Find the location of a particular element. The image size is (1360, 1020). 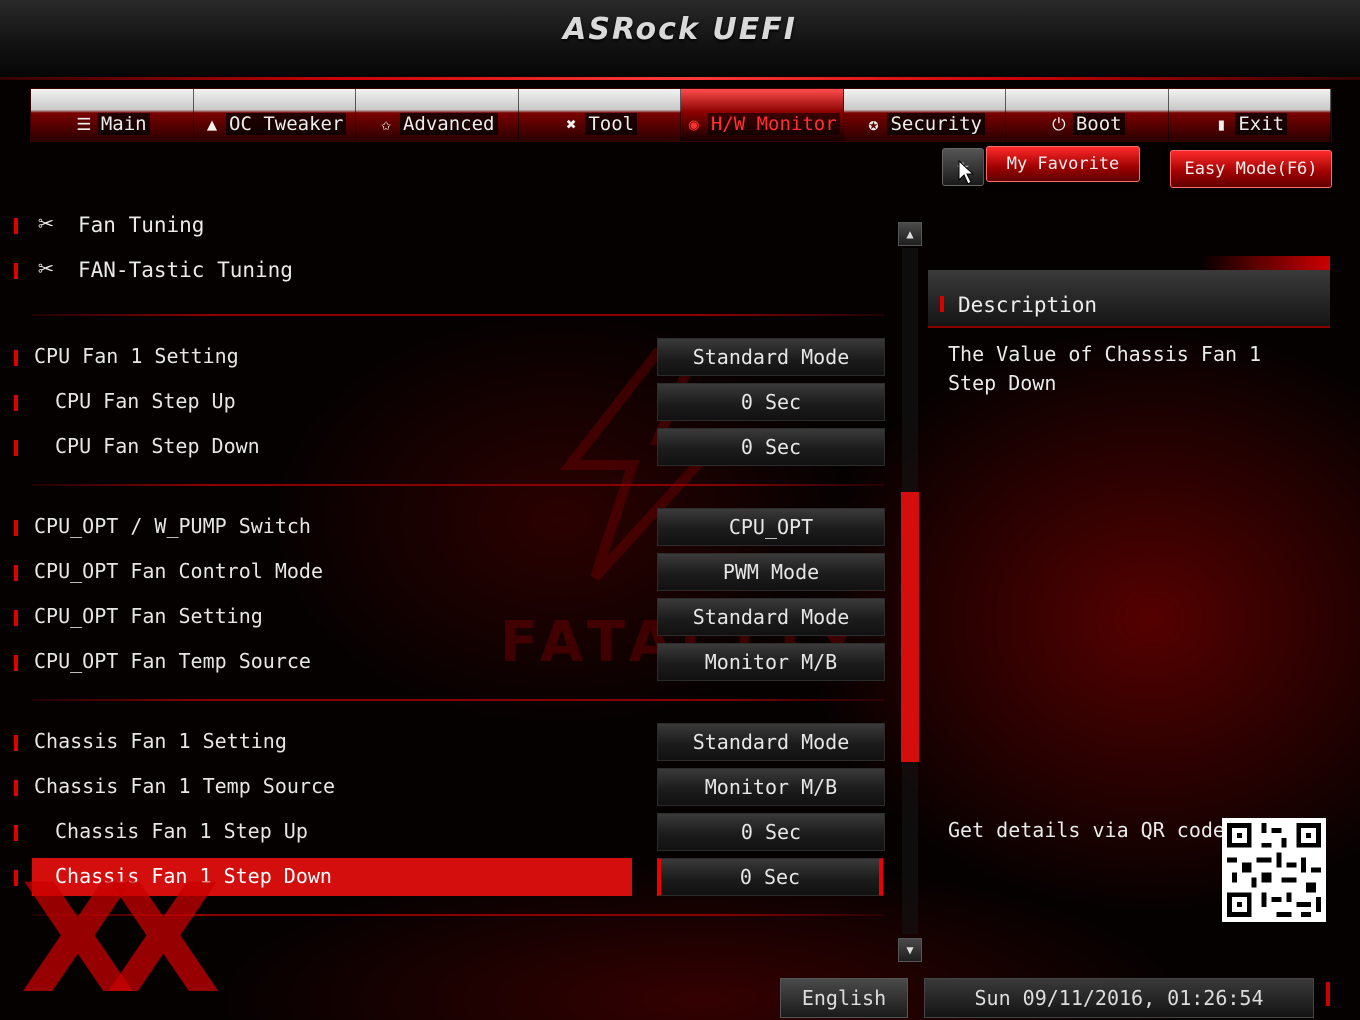

setting-row: CPU_OPT Fan Setting Standard Mode is located at coordinates (450, 617).